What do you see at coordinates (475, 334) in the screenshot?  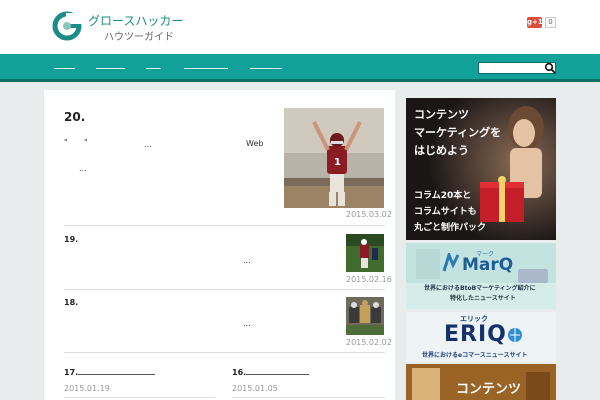 I see `eriq-brand: ERIQ` at bounding box center [475, 334].